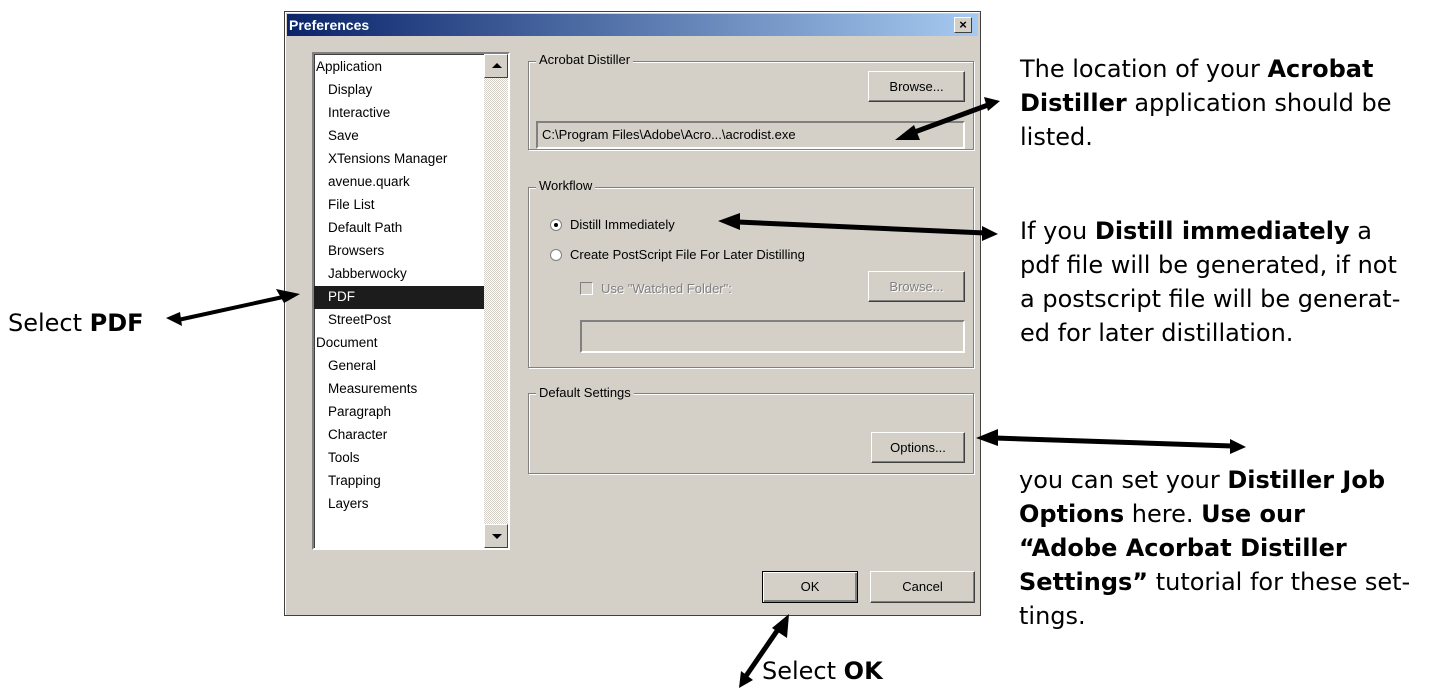 The height and width of the screenshot is (692, 1451). I want to click on arrow-to-distill-immediately, so click(858, 227).